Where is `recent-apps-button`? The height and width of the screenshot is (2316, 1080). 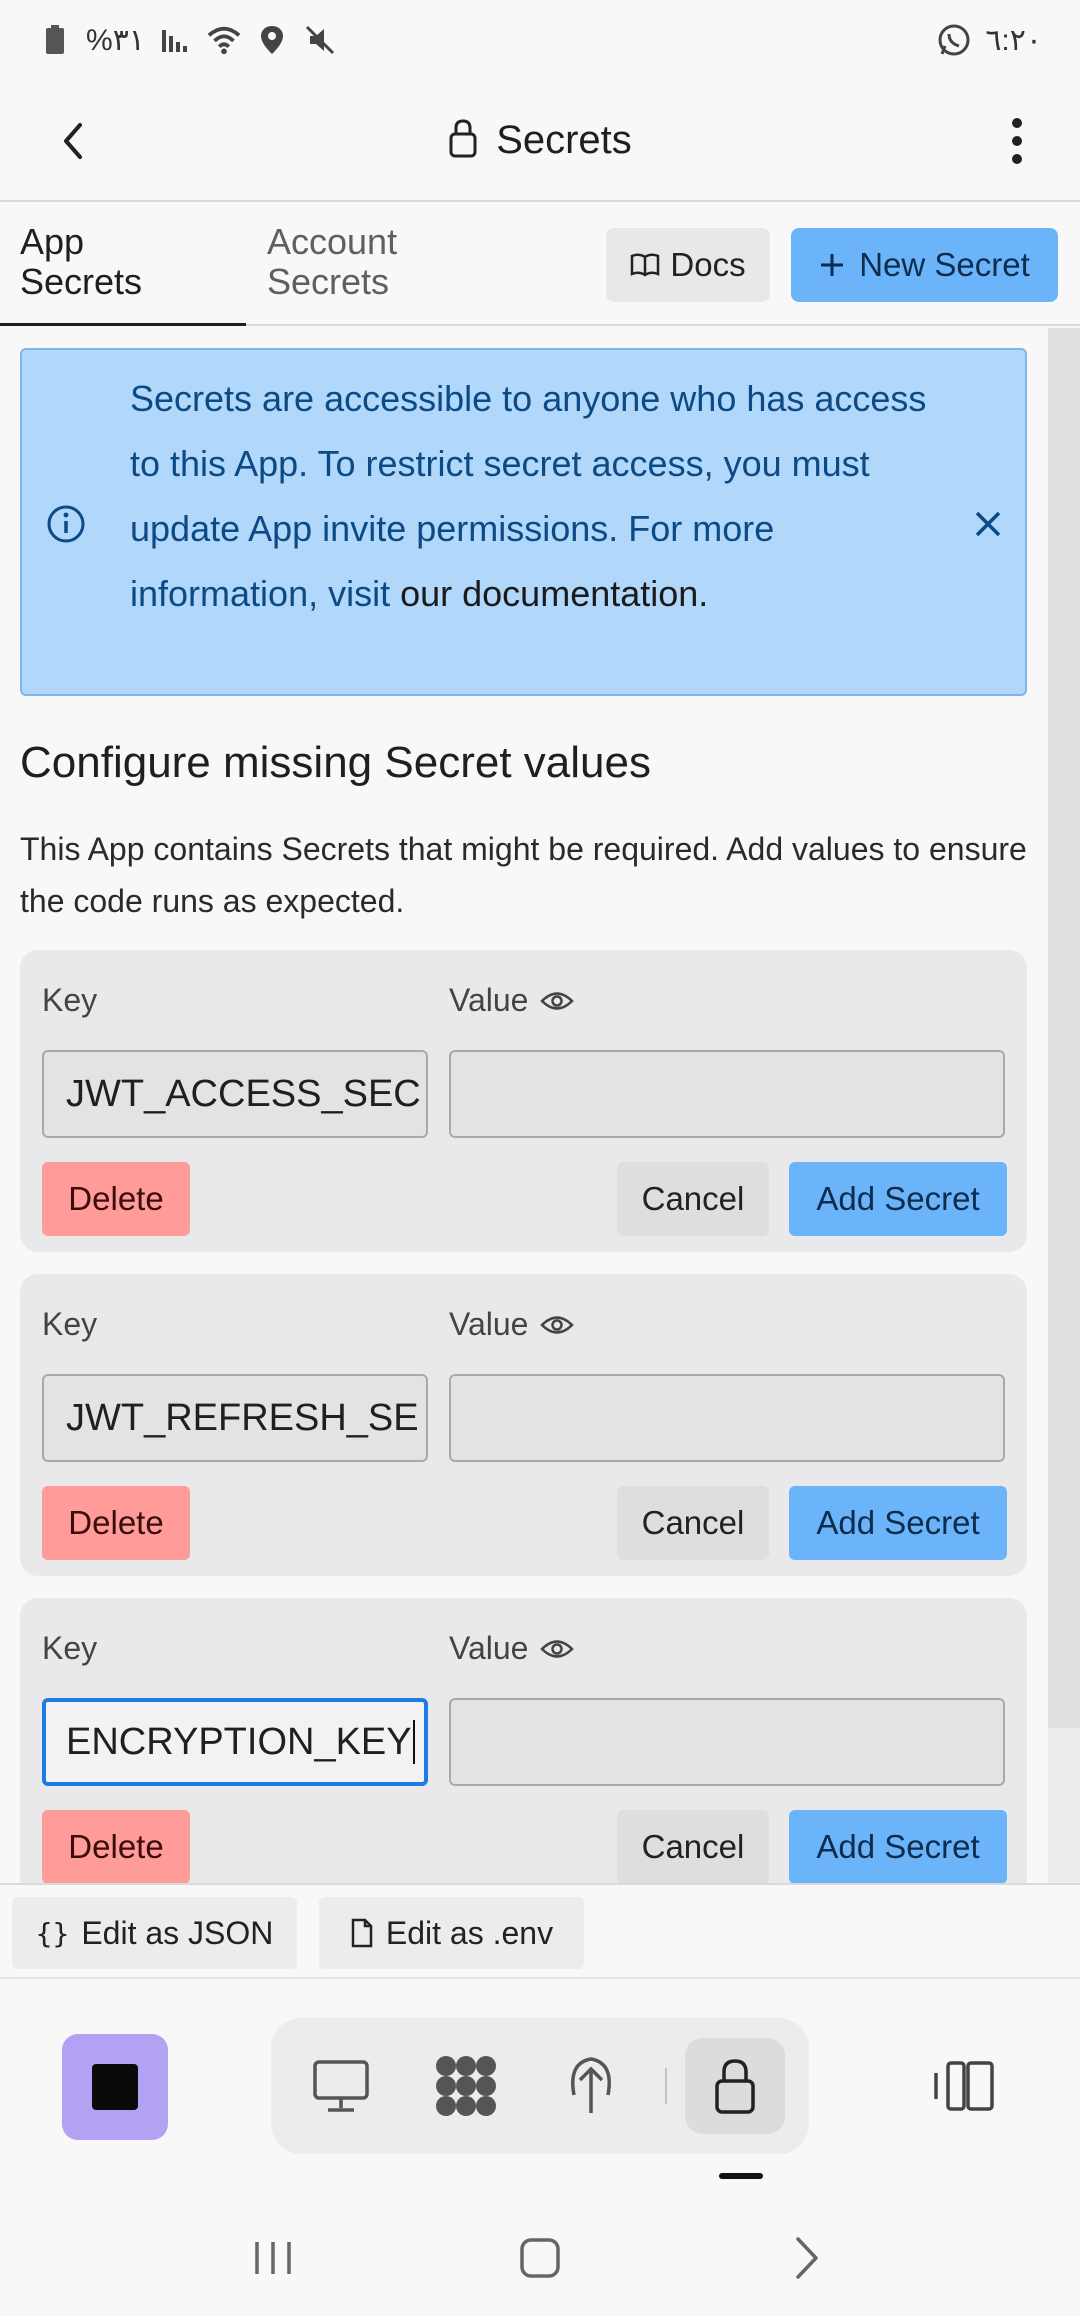 recent-apps-button is located at coordinates (273, 2258).